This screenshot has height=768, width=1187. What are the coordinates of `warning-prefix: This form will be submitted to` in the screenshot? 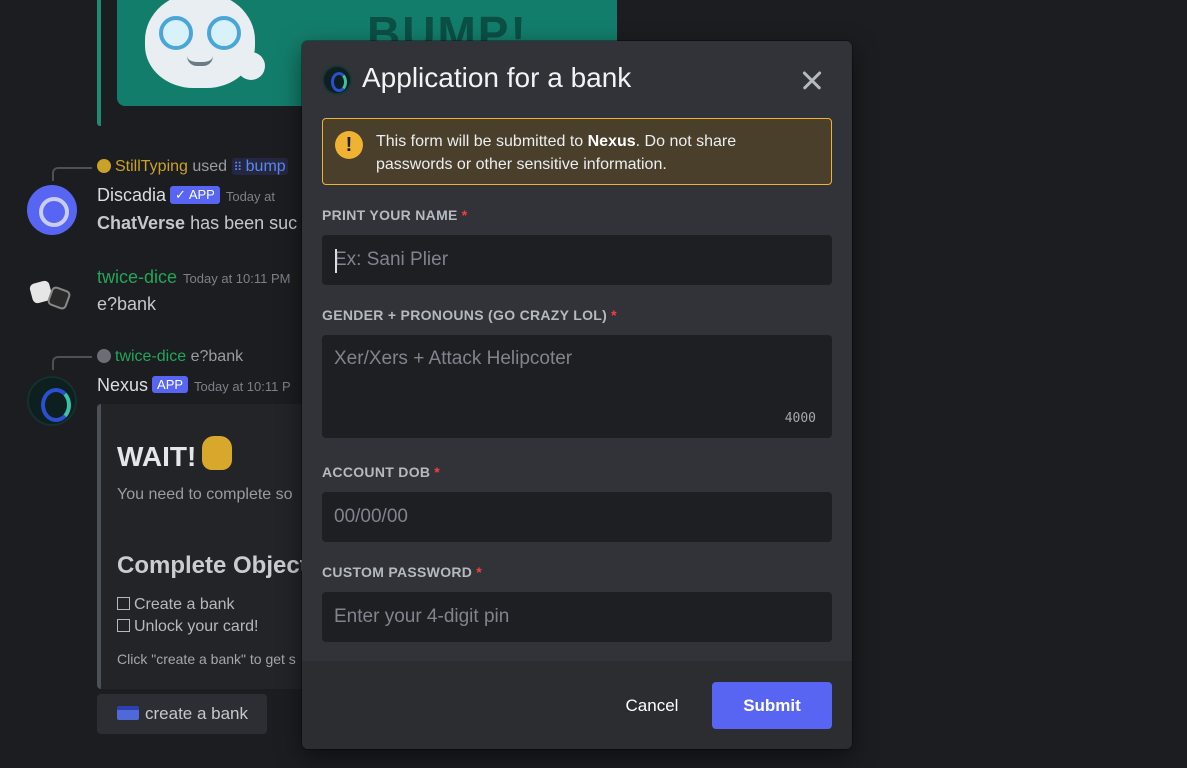 It's located at (482, 141).